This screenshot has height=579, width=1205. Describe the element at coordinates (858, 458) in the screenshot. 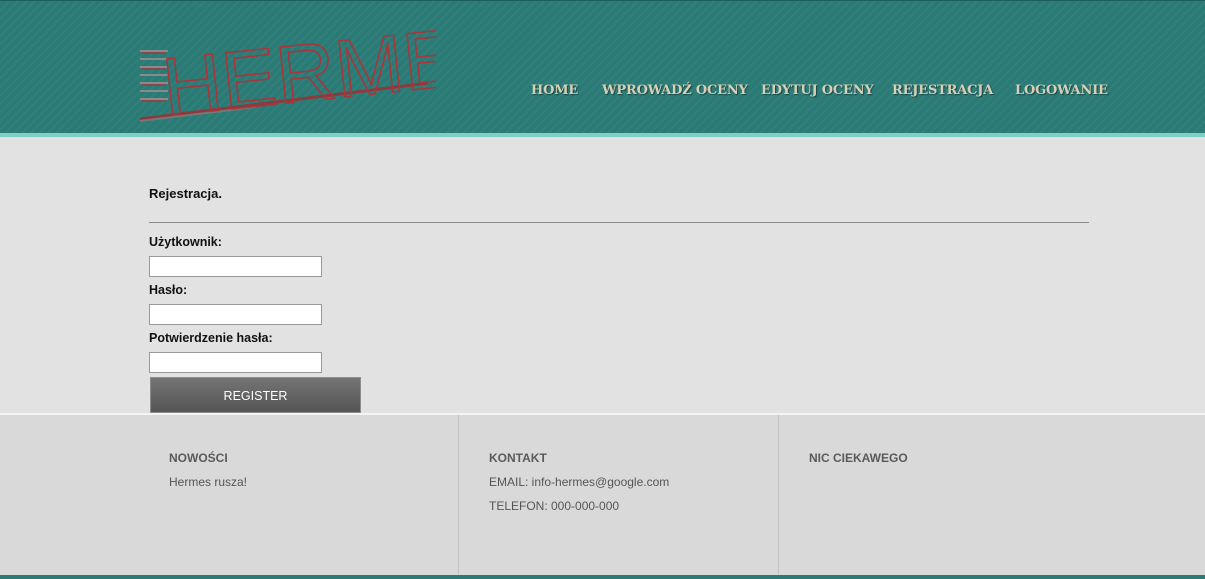

I see `footer-other-heading: NIC CIEKAWEGO` at that location.